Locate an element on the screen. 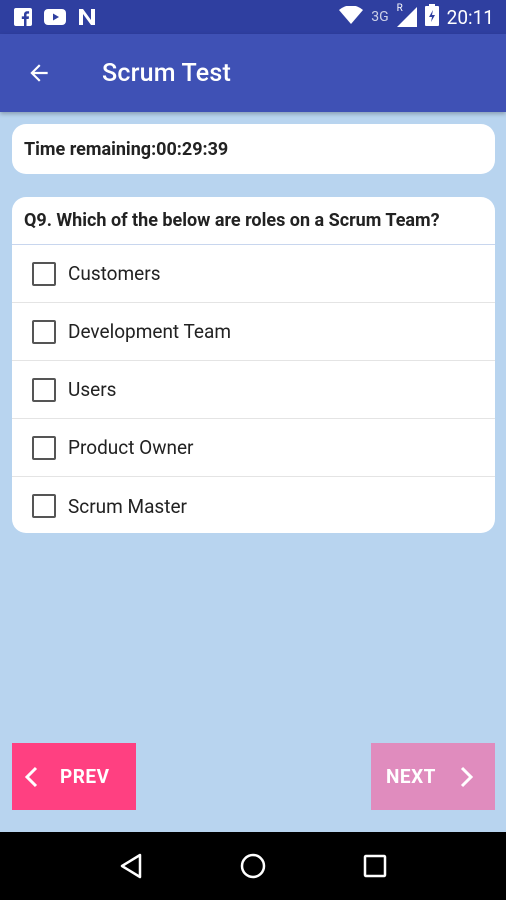 The width and height of the screenshot is (506, 900). back-button is located at coordinates (39, 73).